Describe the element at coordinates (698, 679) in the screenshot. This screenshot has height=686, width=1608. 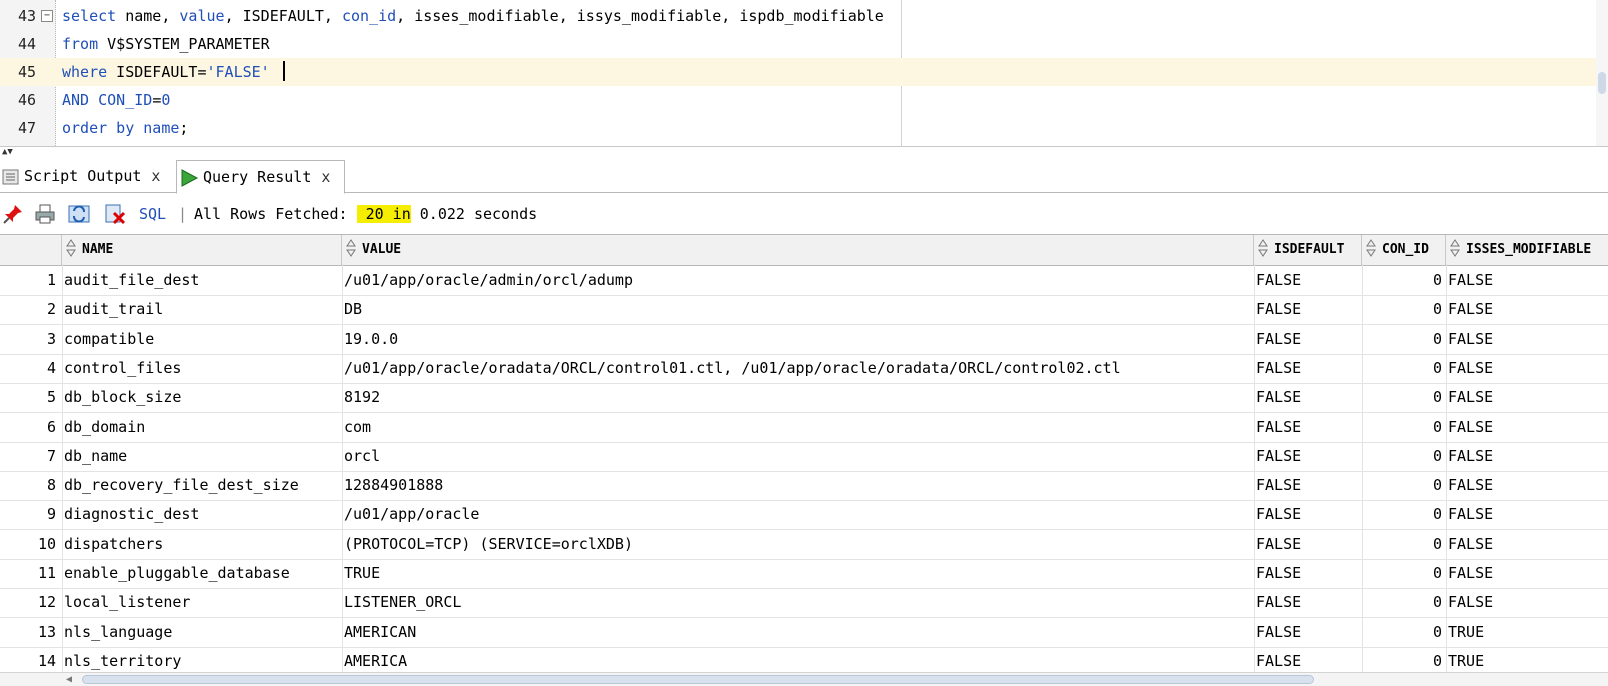
I see `horizontal-scroll-thumb` at that location.